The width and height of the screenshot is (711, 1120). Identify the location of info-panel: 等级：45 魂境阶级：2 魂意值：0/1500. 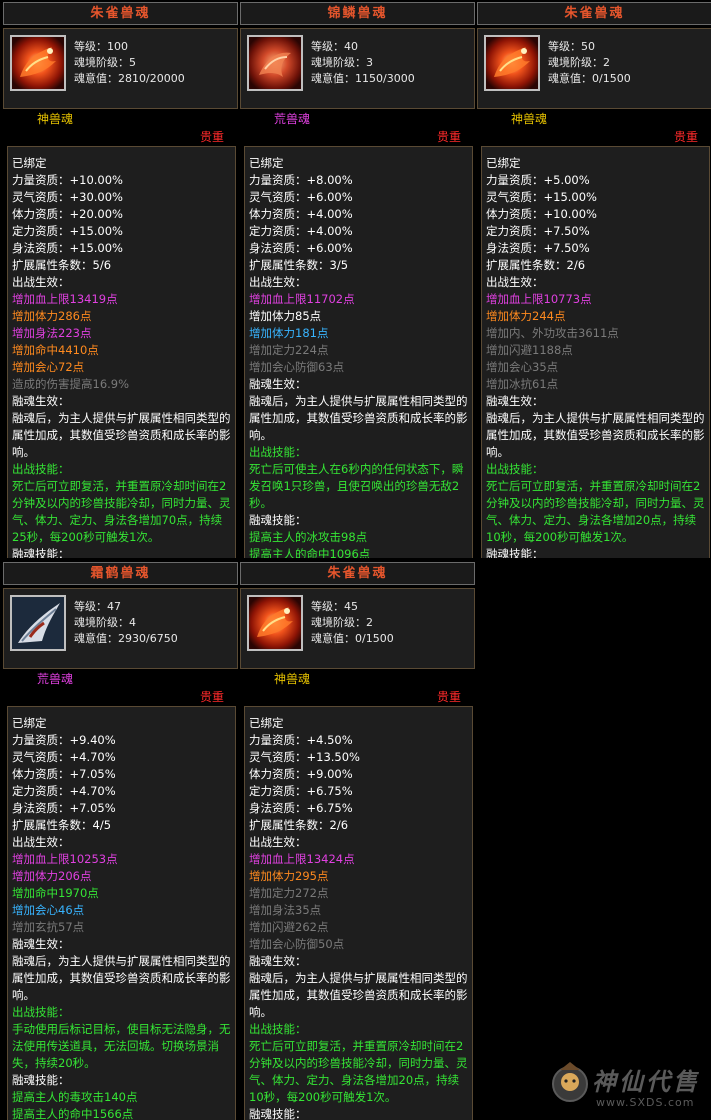
(357, 628).